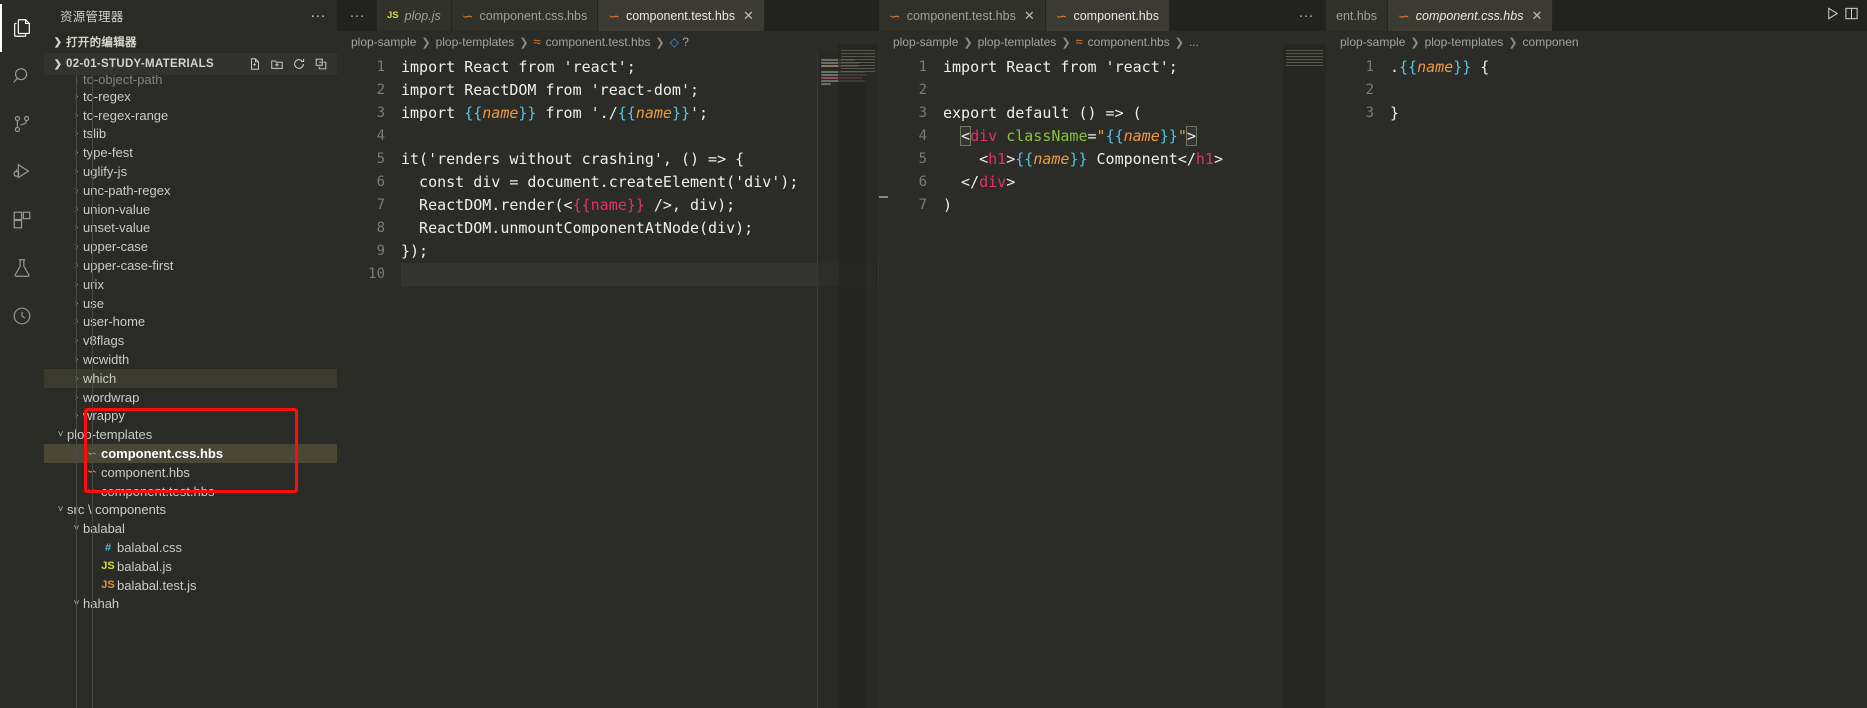 This screenshot has height=708, width=1867. I want to click on tree-item-component-css-hbs: ∽component.css.hbs, so click(190, 453).